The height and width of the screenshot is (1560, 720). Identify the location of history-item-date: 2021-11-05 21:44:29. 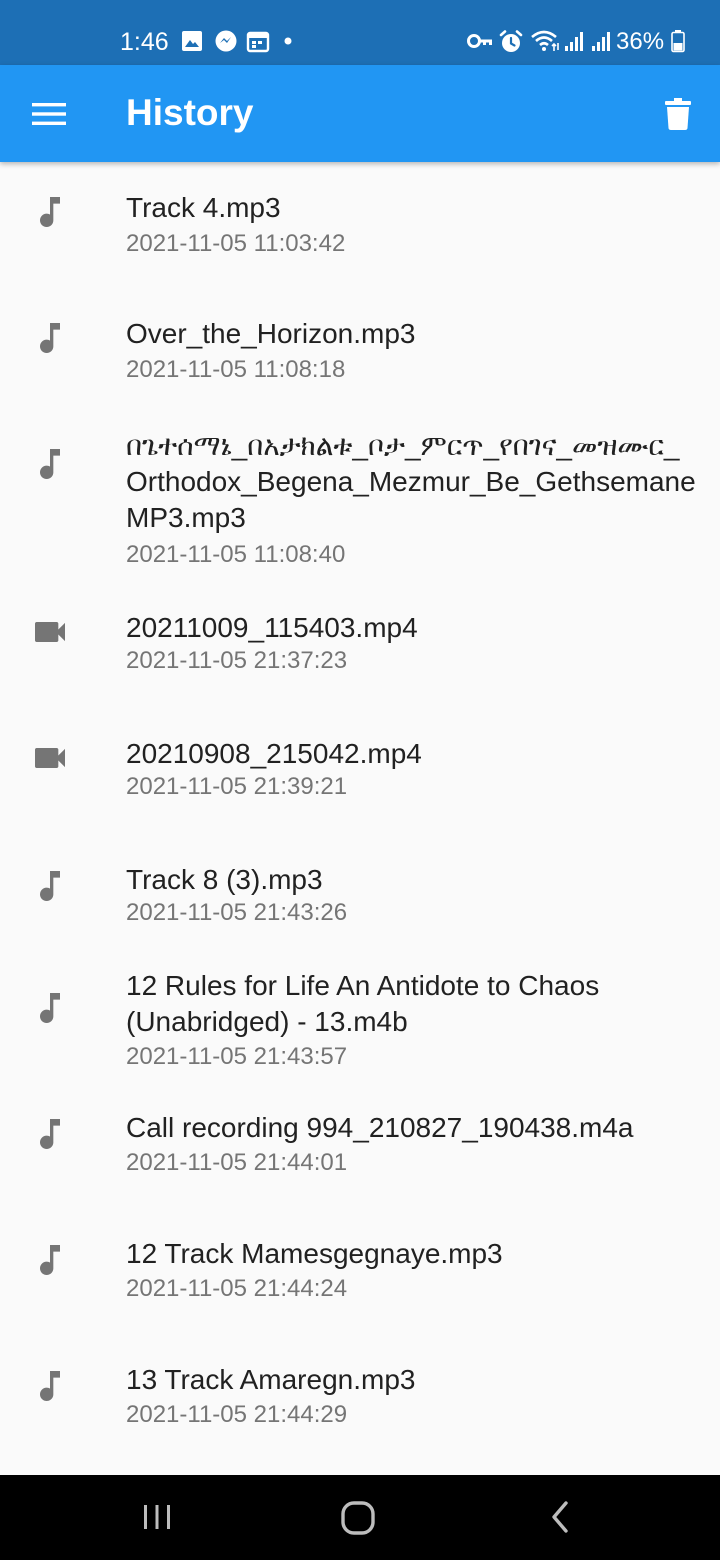
(237, 1414).